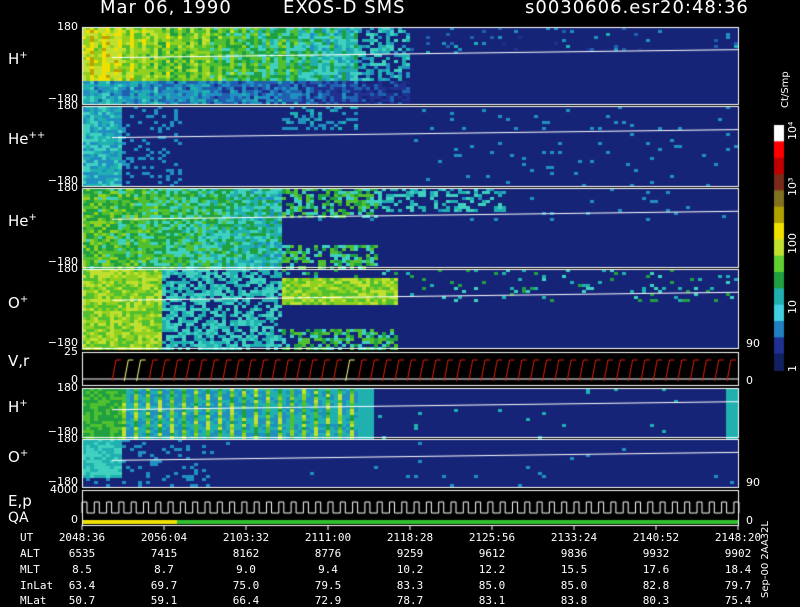 Image resolution: width=800 pixels, height=607 pixels. What do you see at coordinates (656, 585) in the screenshot?
I see `table-cell: 82.8` at bounding box center [656, 585].